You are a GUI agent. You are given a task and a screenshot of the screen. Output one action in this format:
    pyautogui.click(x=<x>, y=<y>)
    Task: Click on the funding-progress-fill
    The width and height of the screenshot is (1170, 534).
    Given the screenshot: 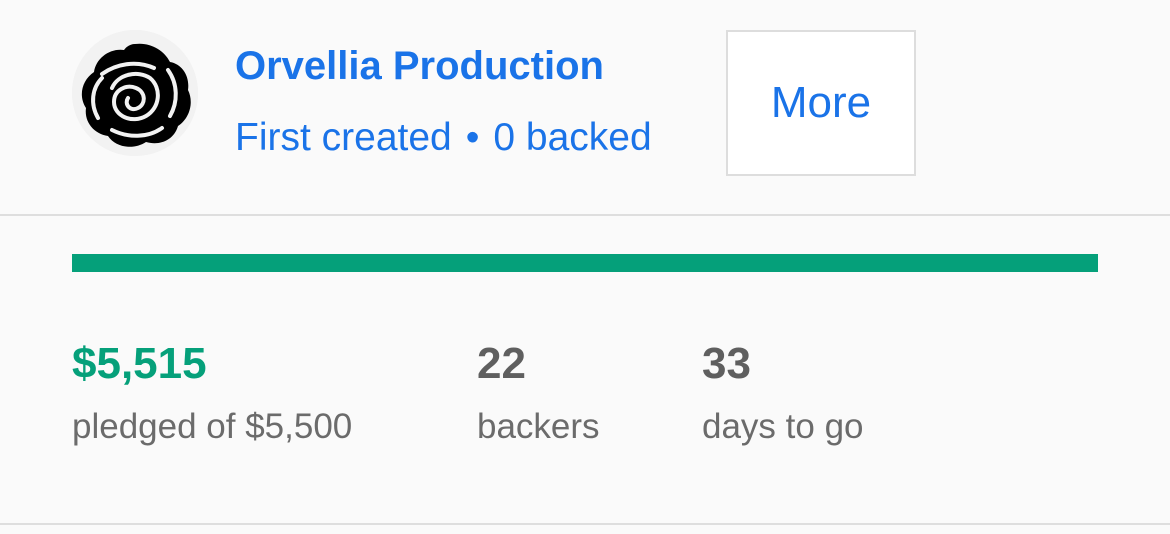 What is the action you would take?
    pyautogui.click(x=585, y=263)
    